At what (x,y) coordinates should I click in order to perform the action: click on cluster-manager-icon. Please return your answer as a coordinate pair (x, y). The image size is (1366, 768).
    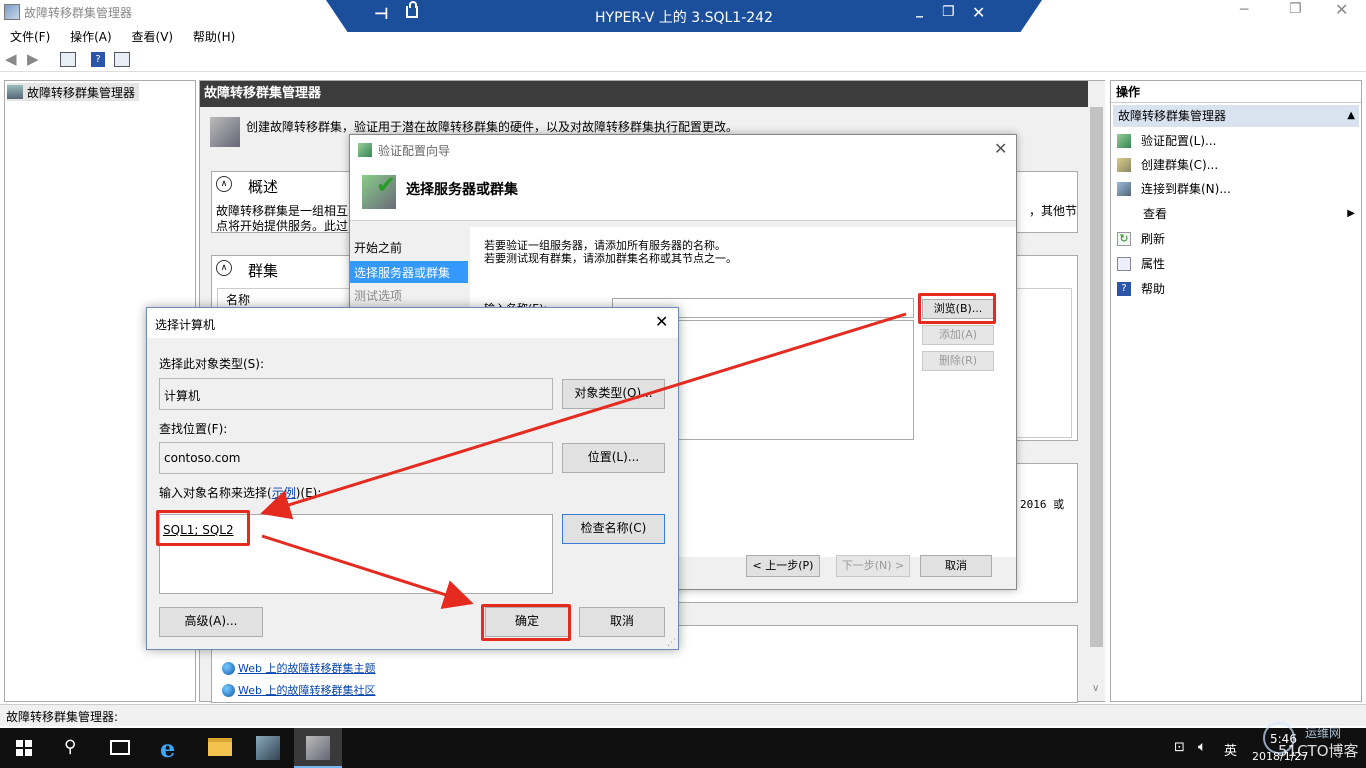
    Looking at the image, I should click on (318, 748).